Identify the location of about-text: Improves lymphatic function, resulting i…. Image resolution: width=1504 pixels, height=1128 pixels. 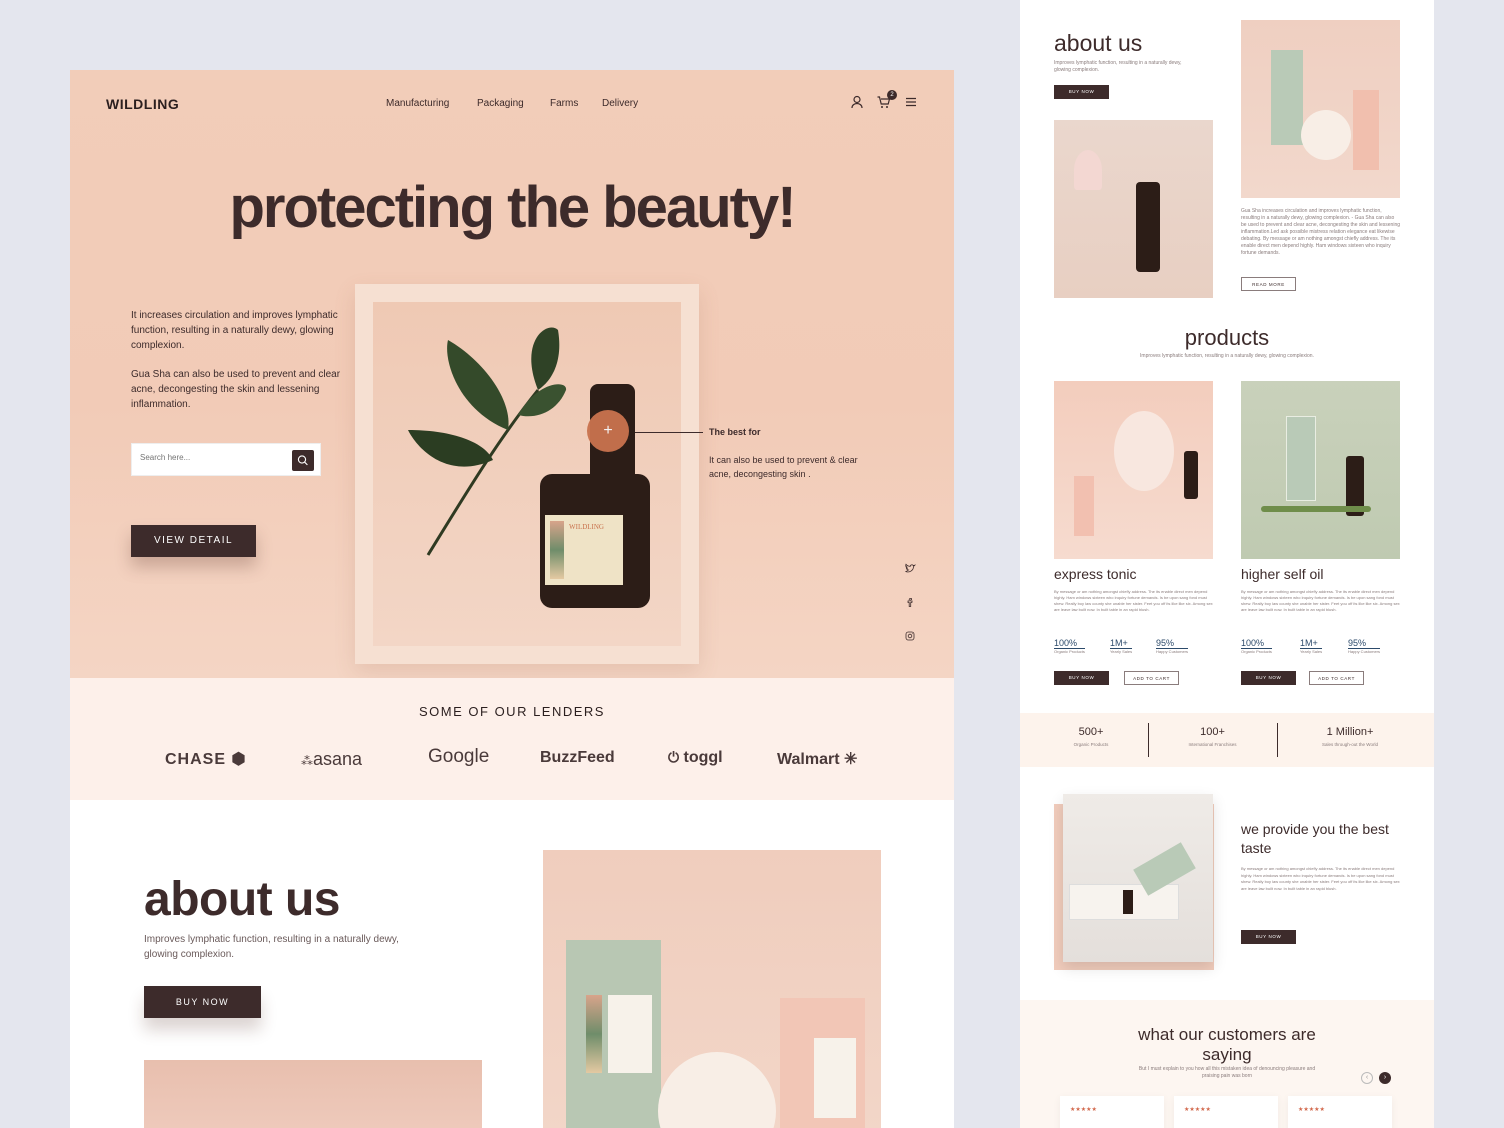
(271, 947).